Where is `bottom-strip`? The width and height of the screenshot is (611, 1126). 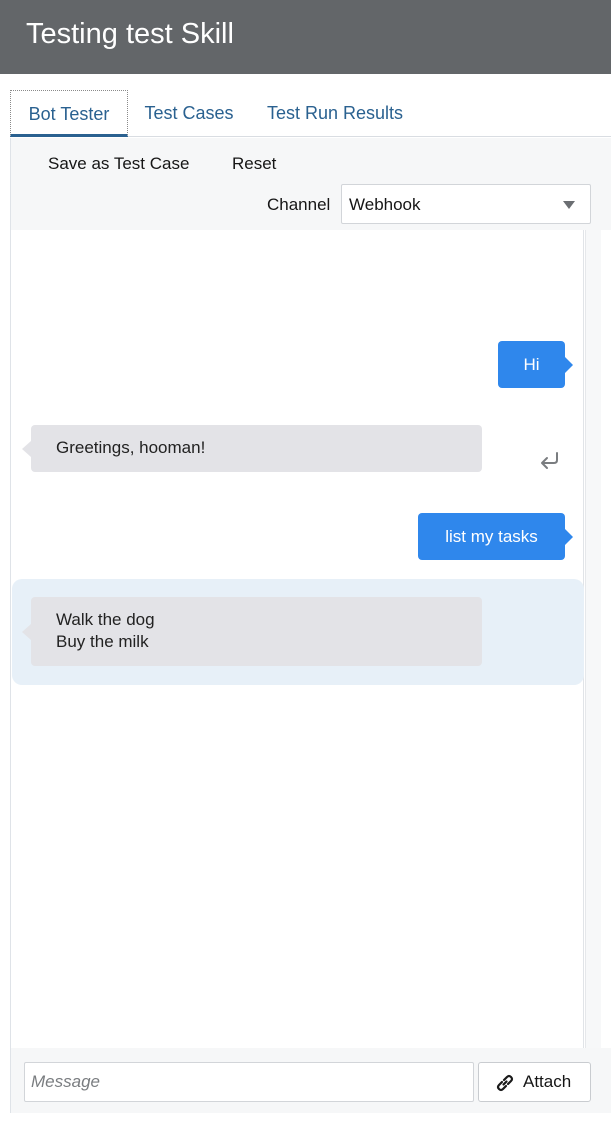
bottom-strip is located at coordinates (305, 1119).